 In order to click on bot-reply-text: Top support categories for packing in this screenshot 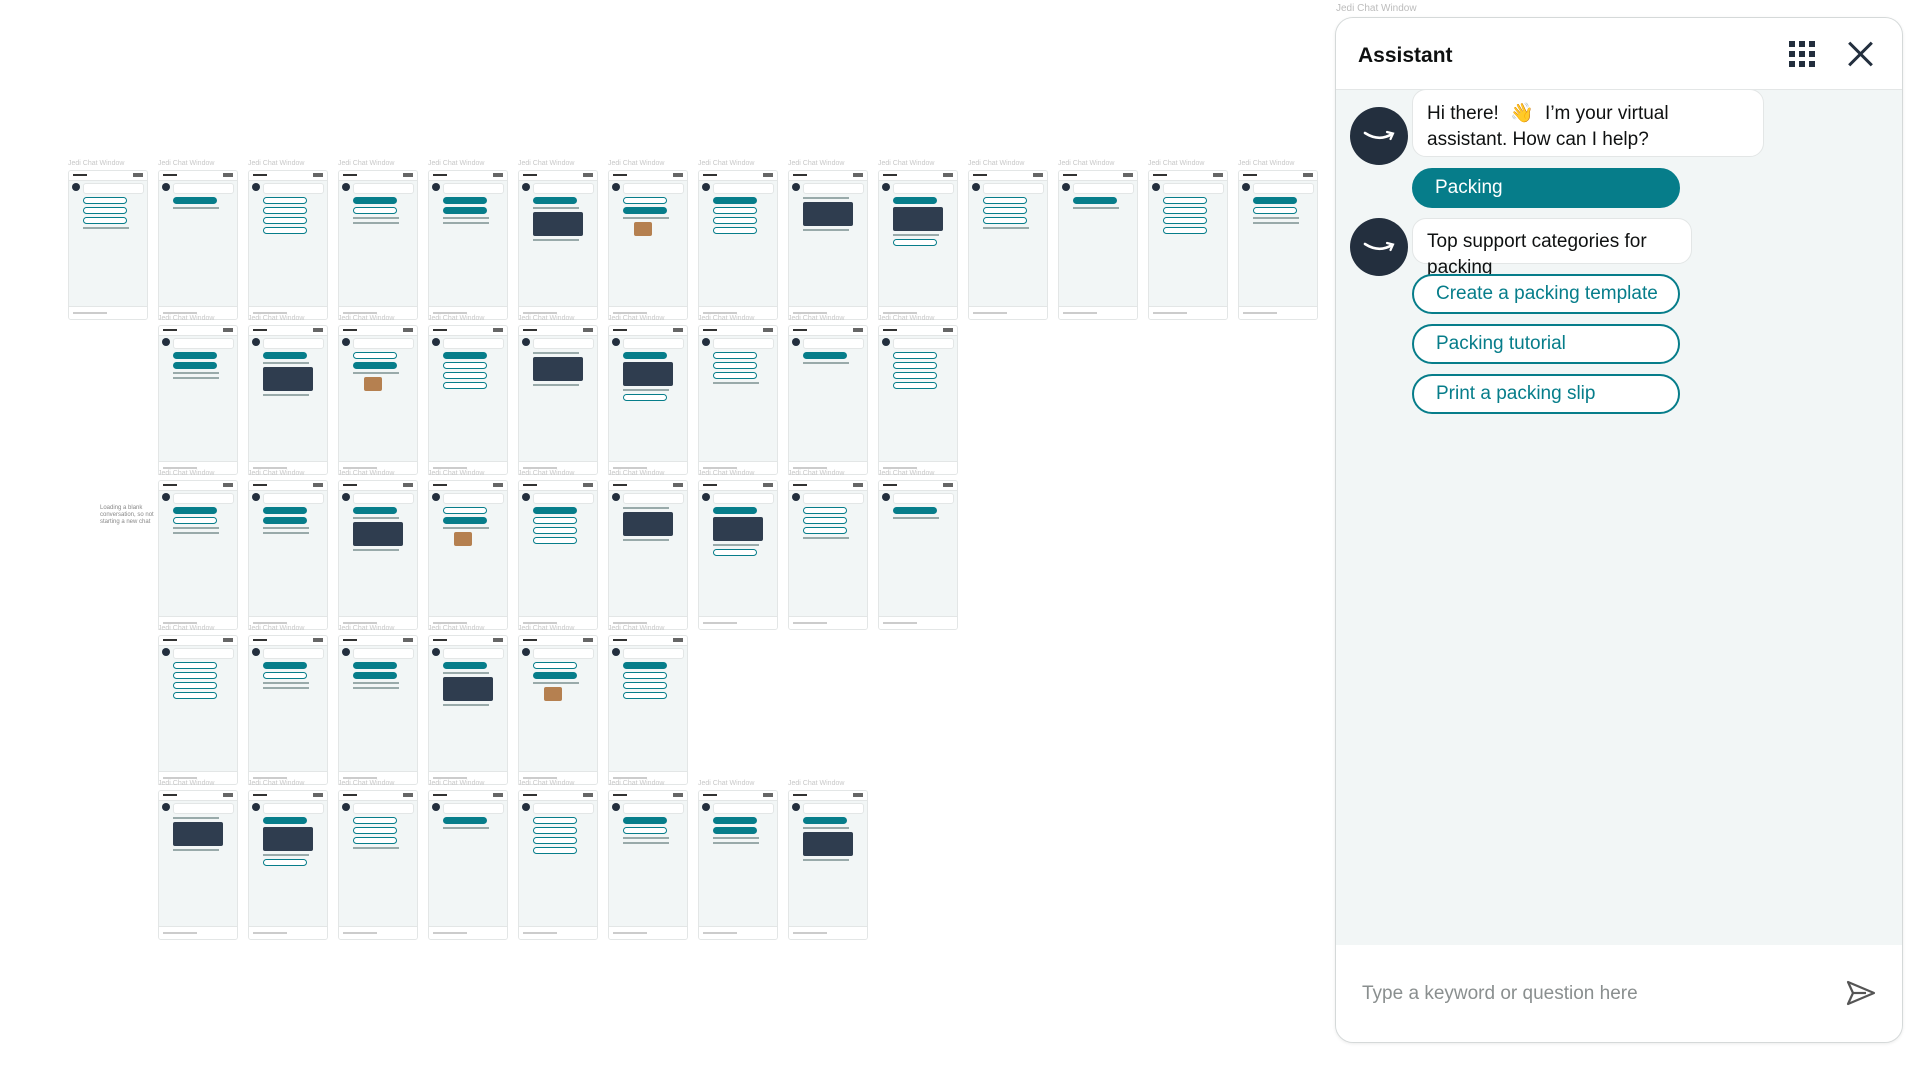, I will do `click(1537, 254)`.